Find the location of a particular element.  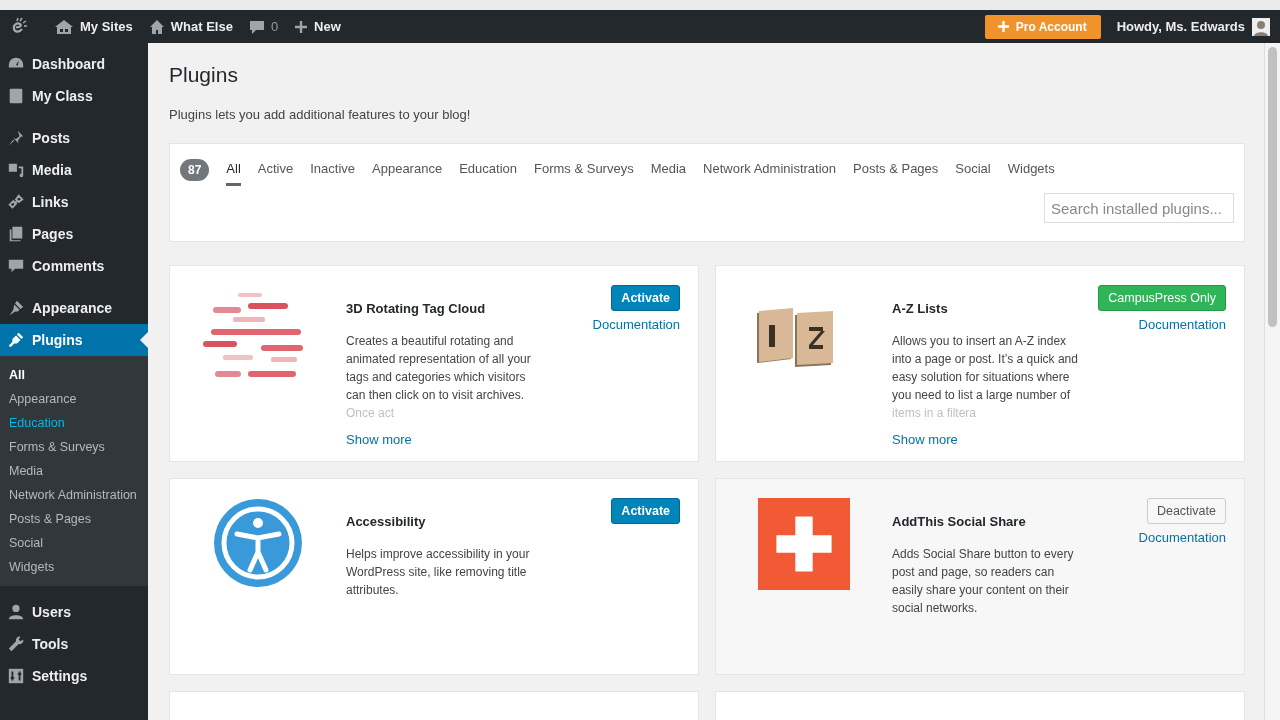

settings-icon is located at coordinates (16, 676).